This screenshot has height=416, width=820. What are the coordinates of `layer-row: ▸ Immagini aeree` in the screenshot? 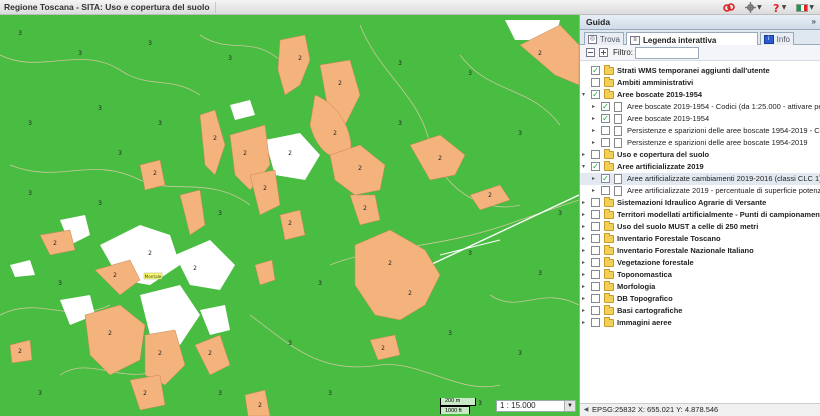 It's located at (700, 323).